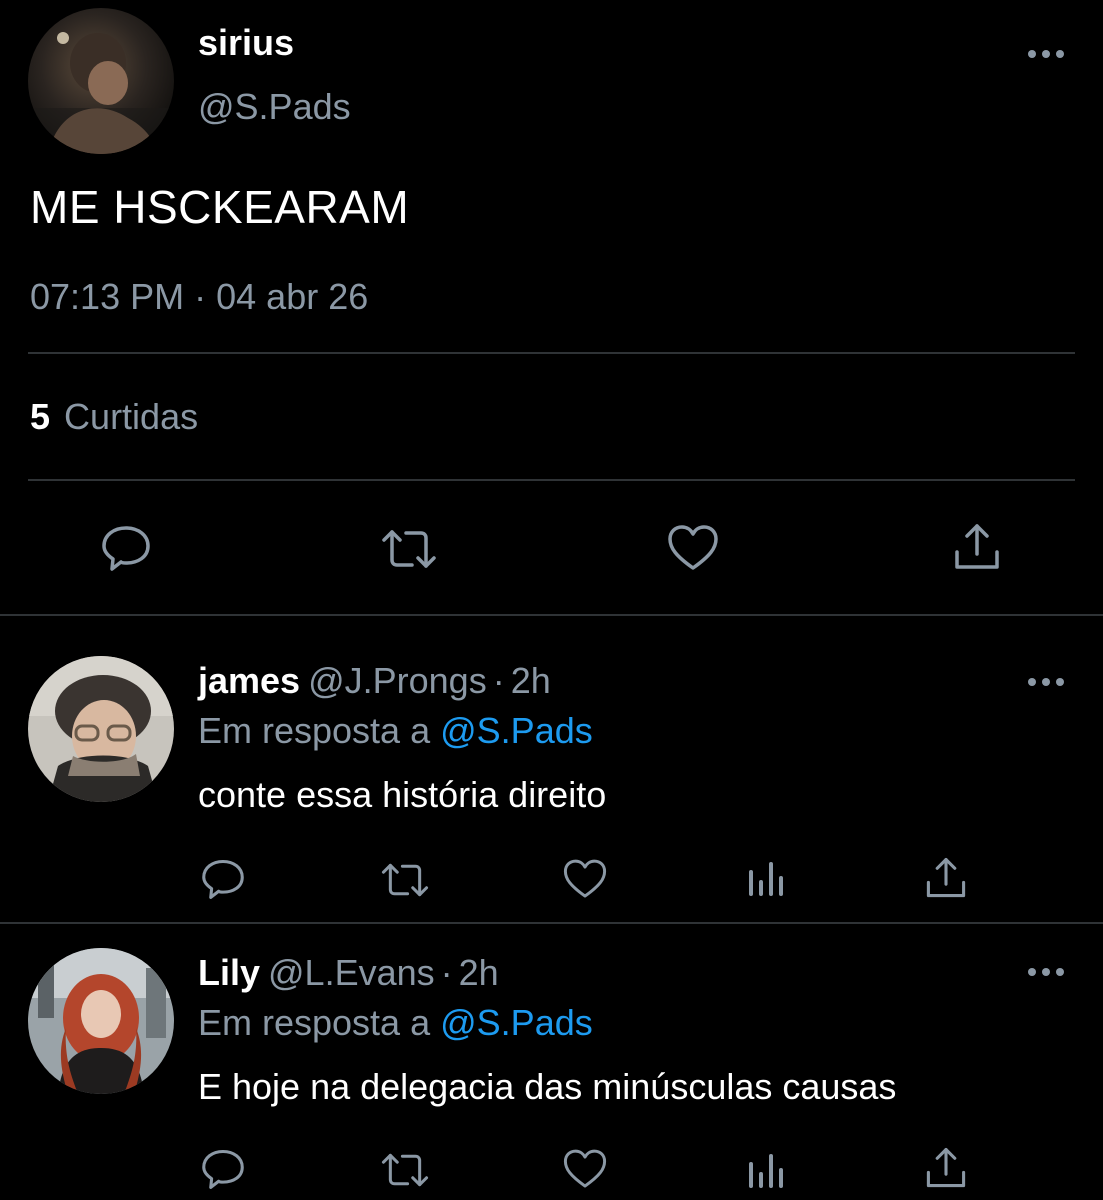  I want to click on reply-header: Lily @L.Evans · 2h, so click(348, 973).